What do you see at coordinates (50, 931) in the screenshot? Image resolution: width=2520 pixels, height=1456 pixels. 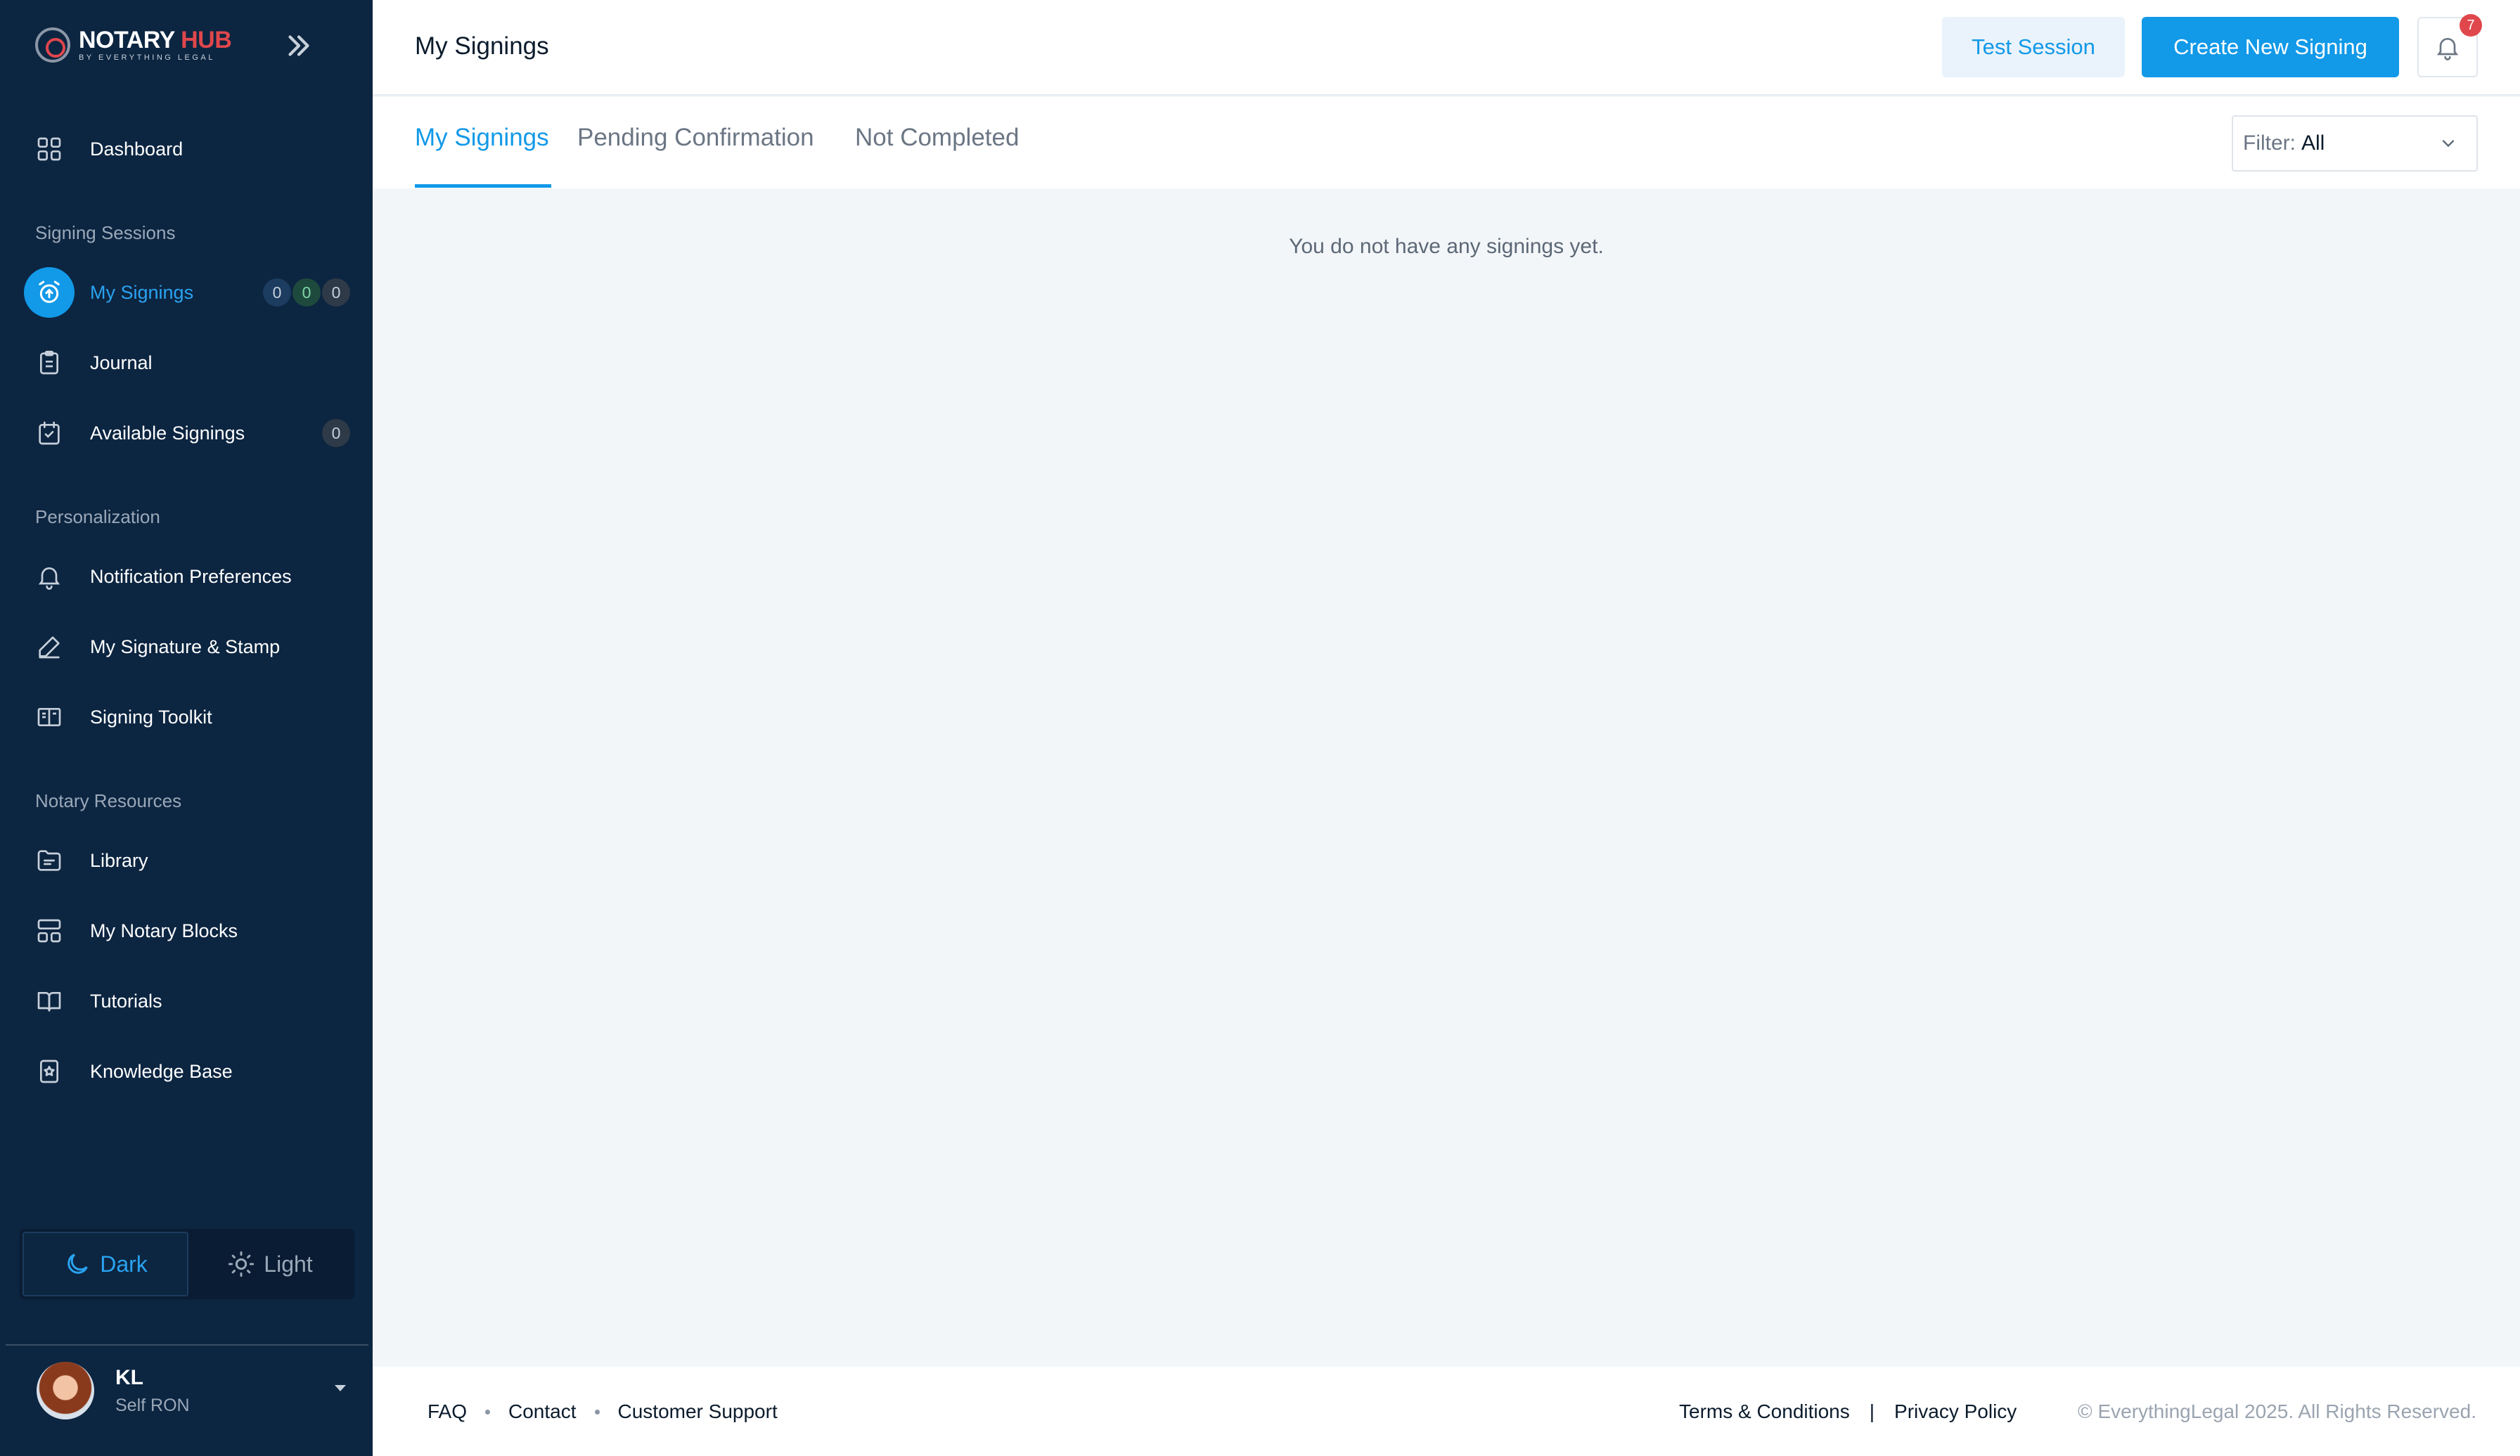 I see `blocks-icon` at bounding box center [50, 931].